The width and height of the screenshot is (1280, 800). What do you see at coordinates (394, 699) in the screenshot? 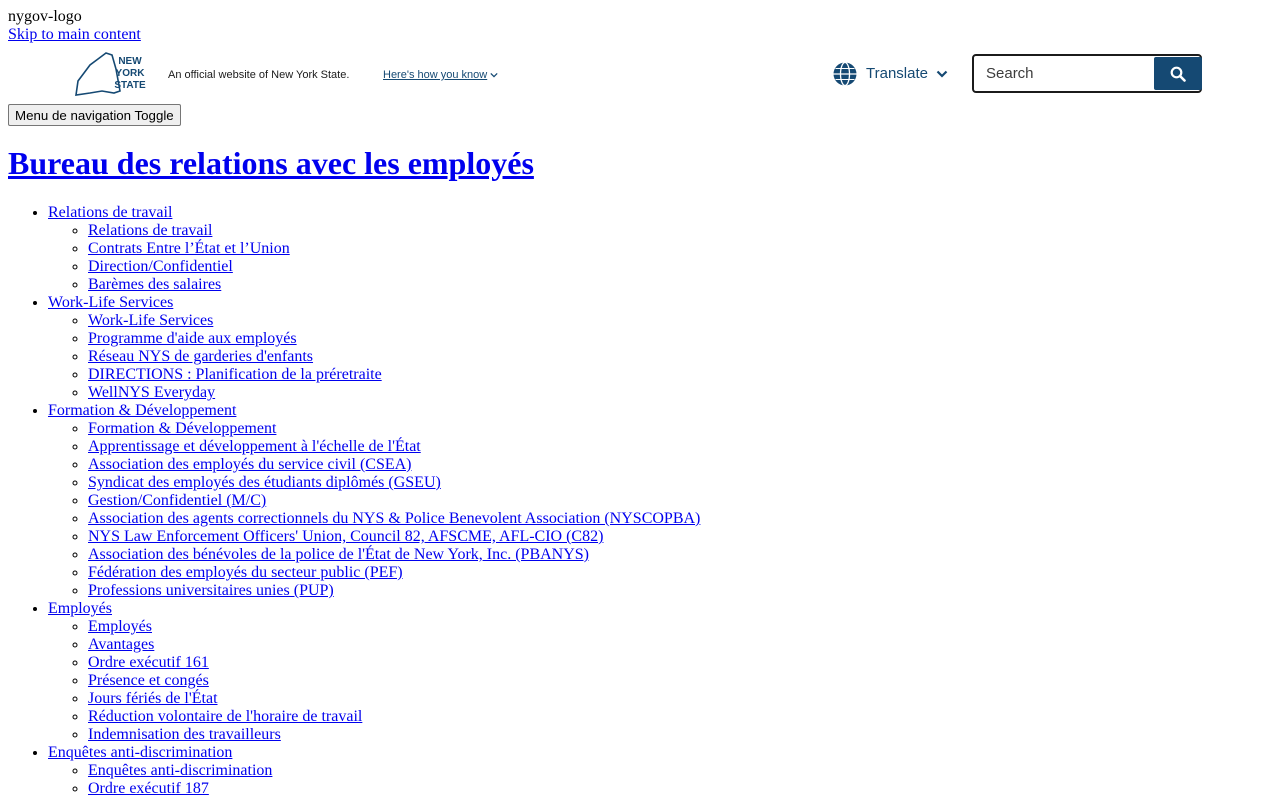
I see `nav-submenu-item: Jours fériés de l'État` at bounding box center [394, 699].